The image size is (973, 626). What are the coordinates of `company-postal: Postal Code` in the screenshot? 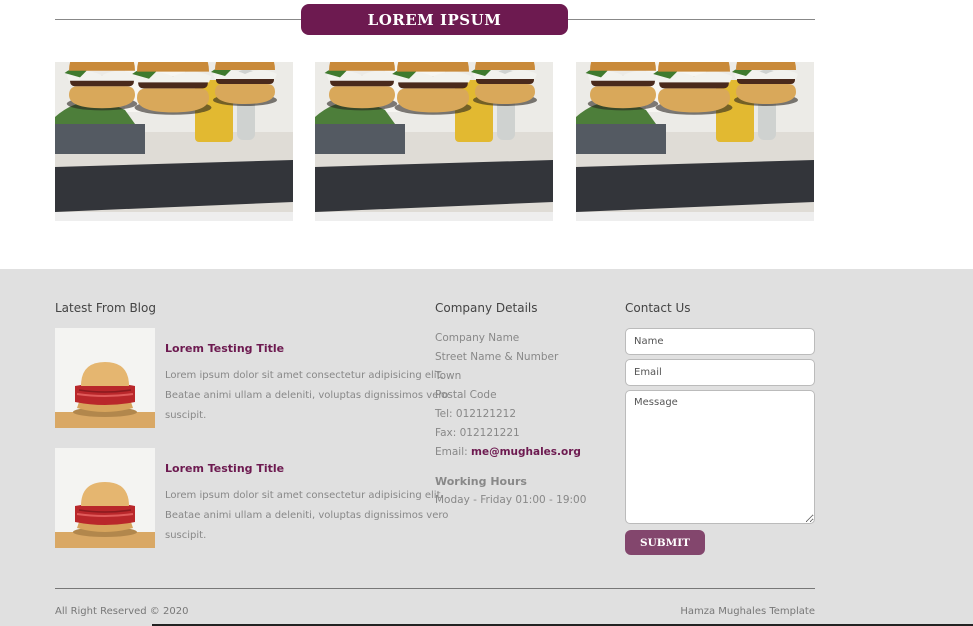 It's located at (466, 395).